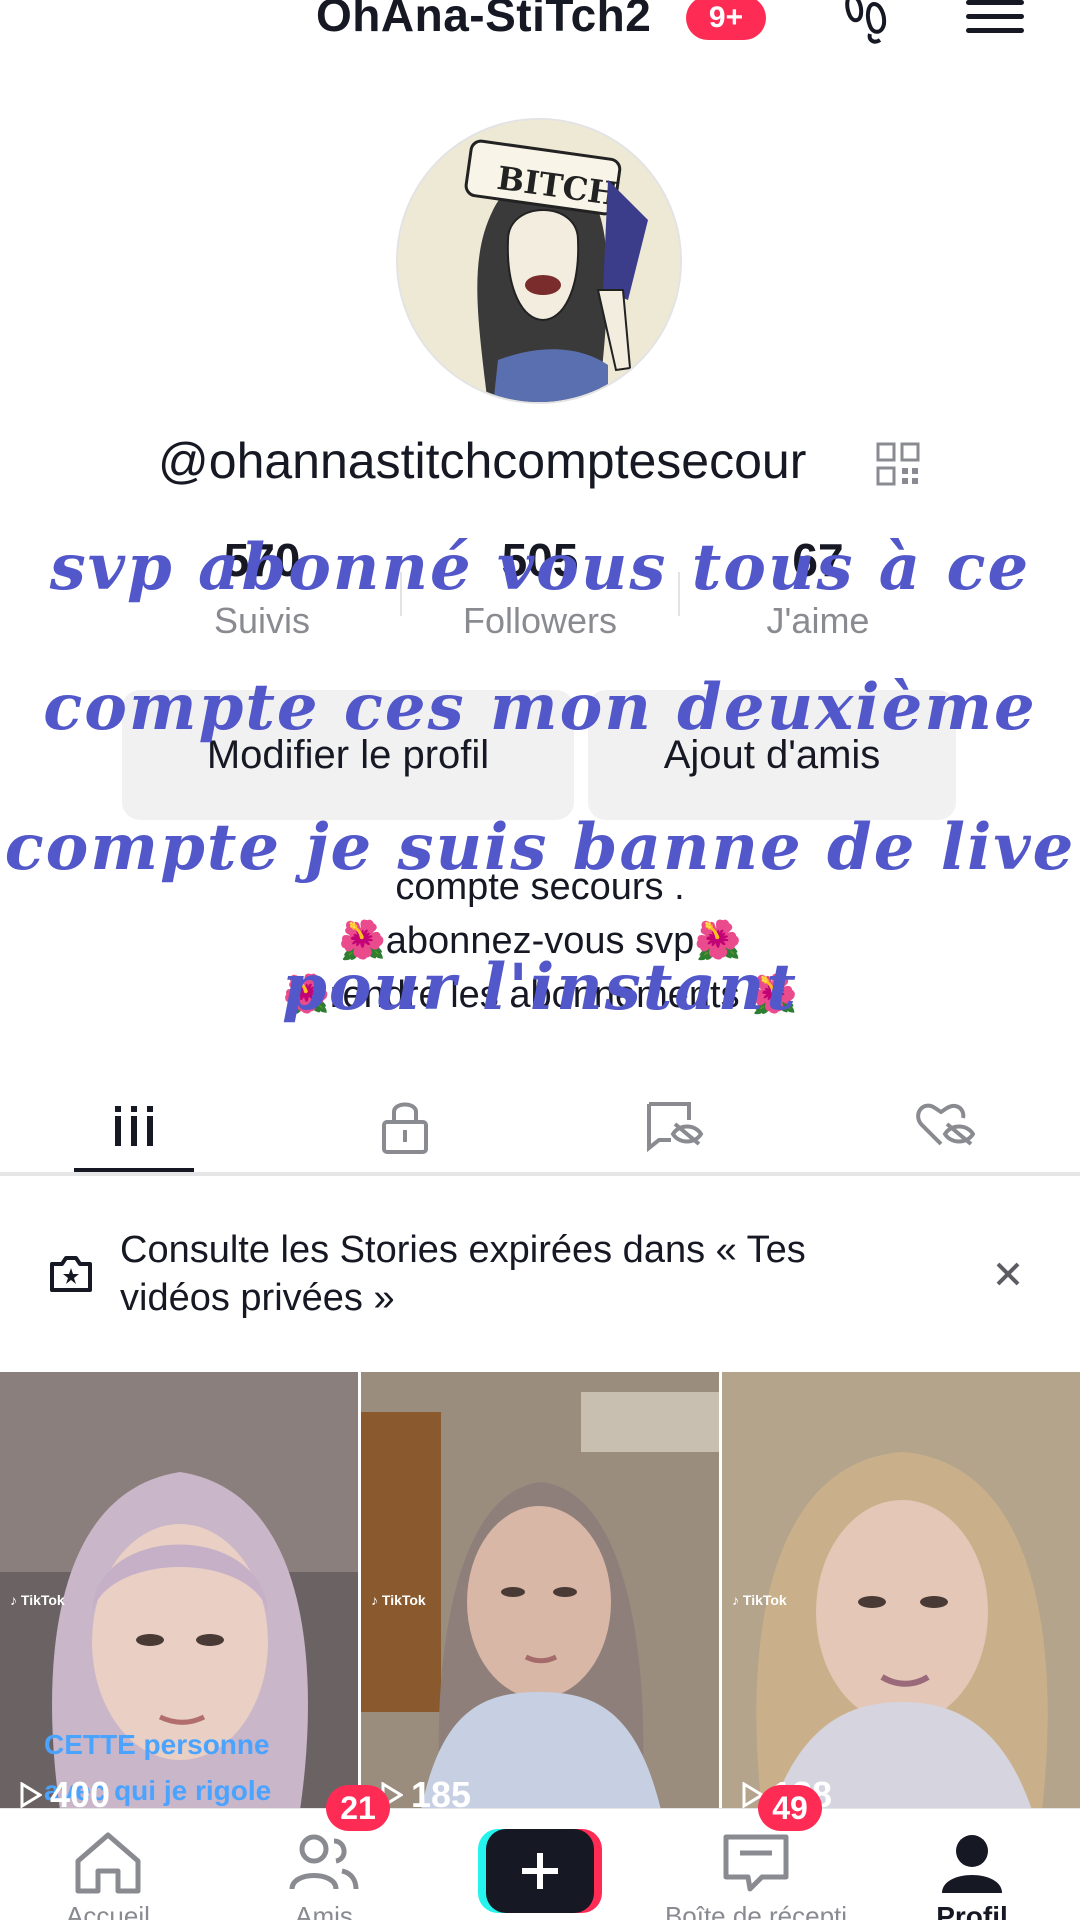 The width and height of the screenshot is (1080, 1920). What do you see at coordinates (108, 1910) in the screenshot?
I see `nav-home-label: Accueil` at bounding box center [108, 1910].